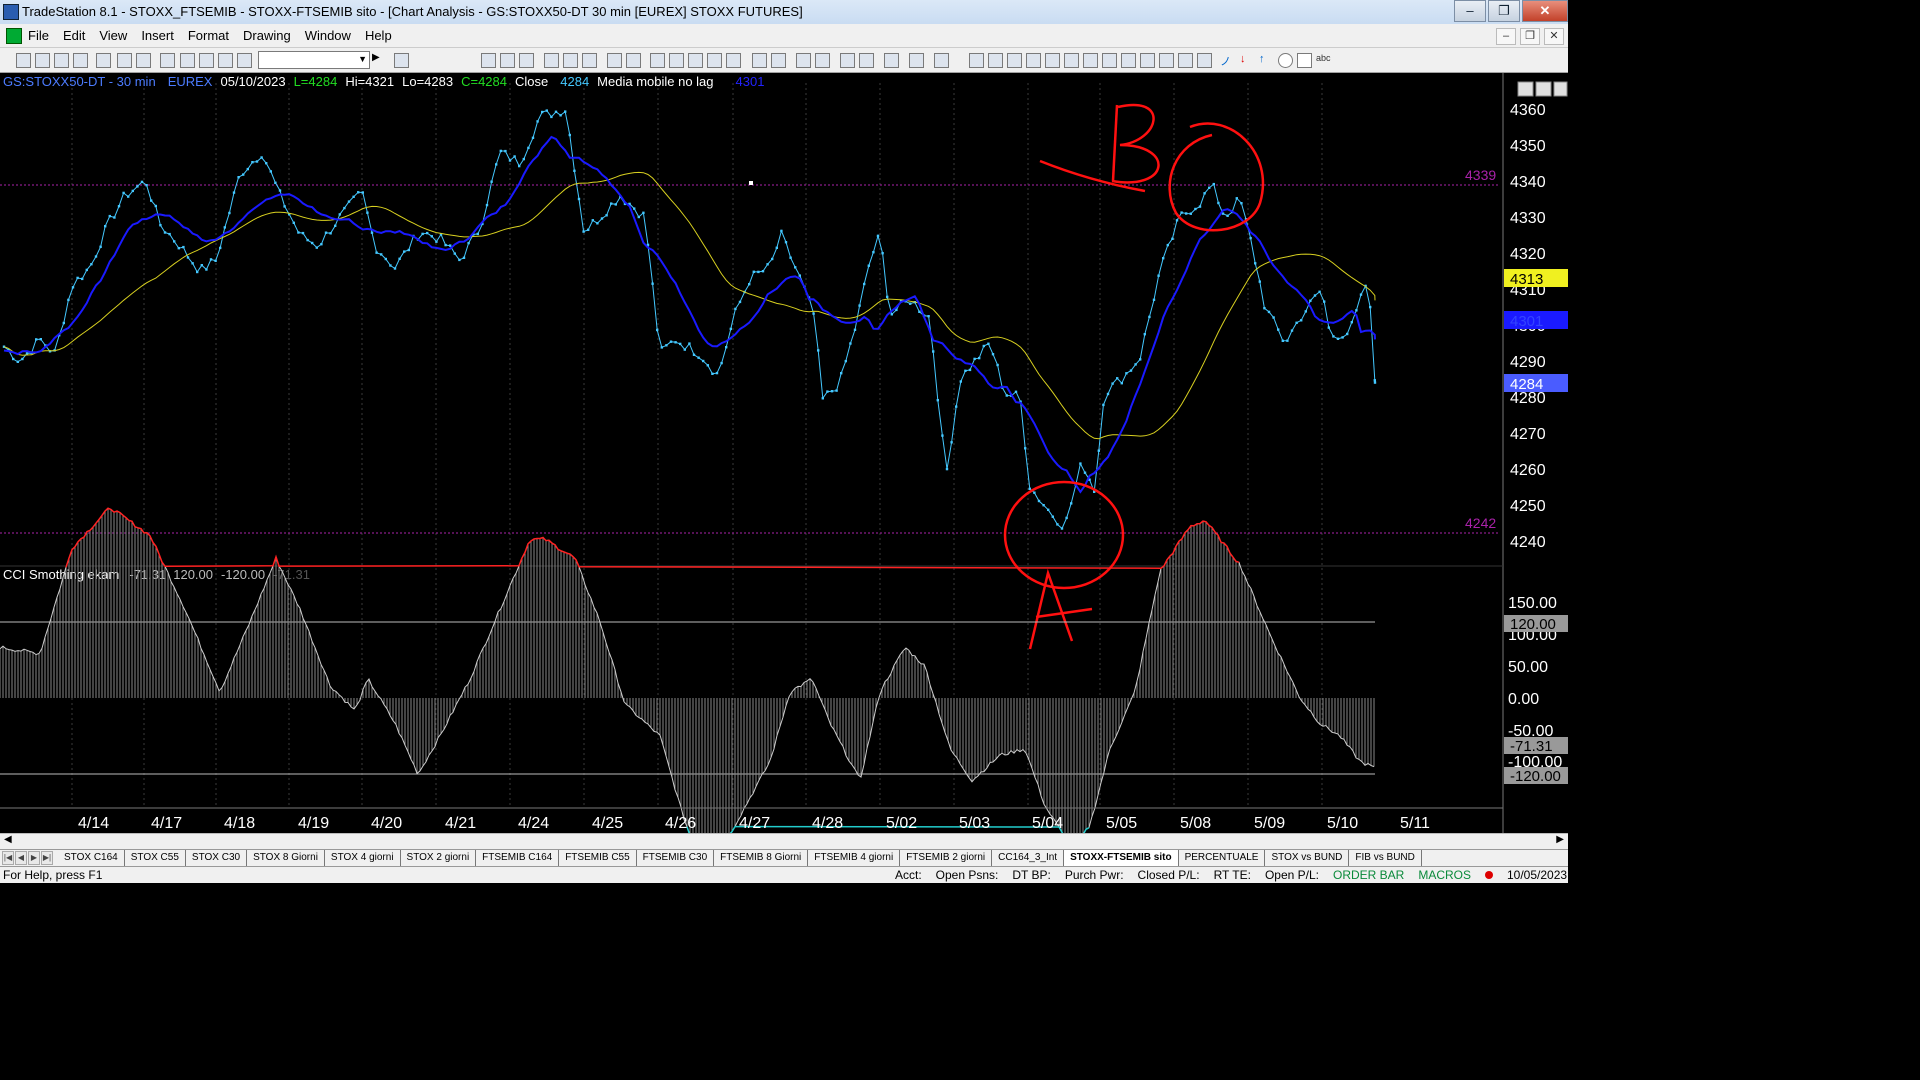 The height and width of the screenshot is (1080, 1920). What do you see at coordinates (866, 60) in the screenshot?
I see `crosshair-icon` at bounding box center [866, 60].